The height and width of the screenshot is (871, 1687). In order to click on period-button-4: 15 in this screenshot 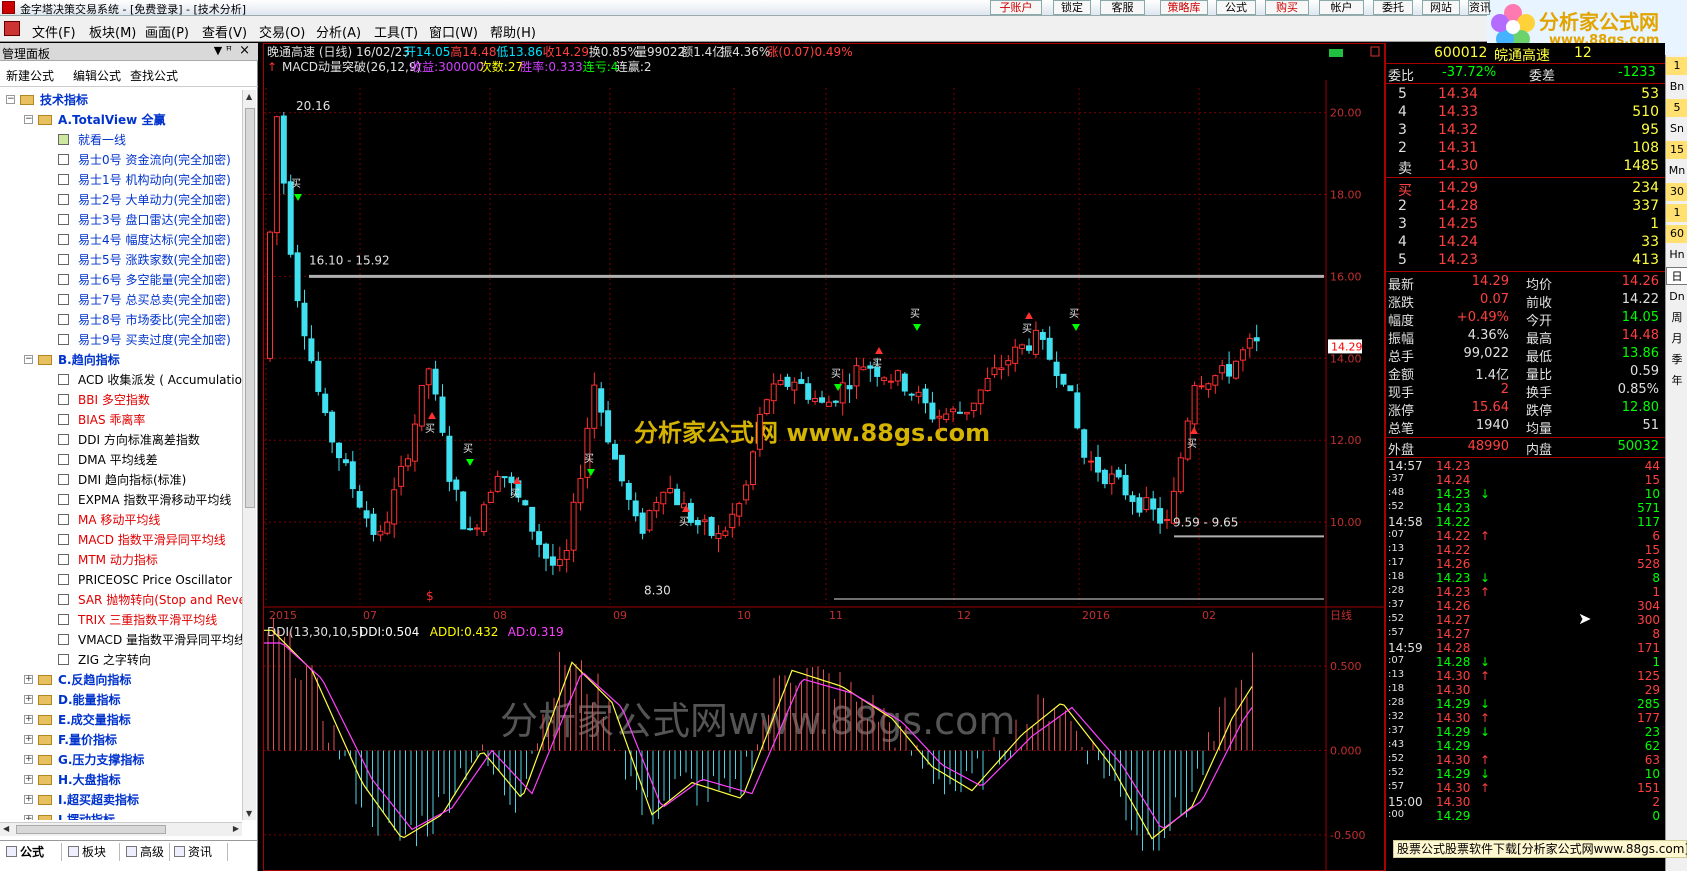, I will do `click(1676, 150)`.